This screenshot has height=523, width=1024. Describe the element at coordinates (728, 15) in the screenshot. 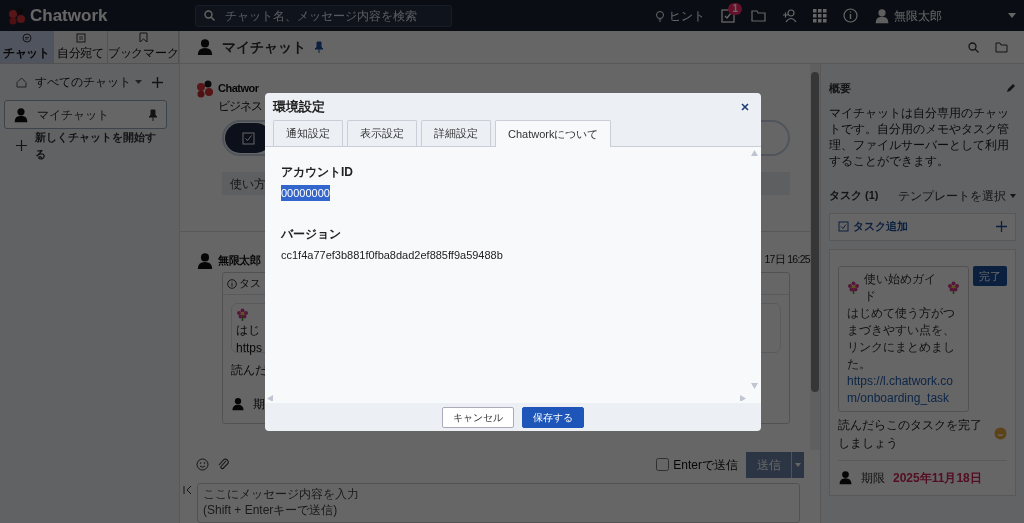

I see `task-check-icon` at that location.